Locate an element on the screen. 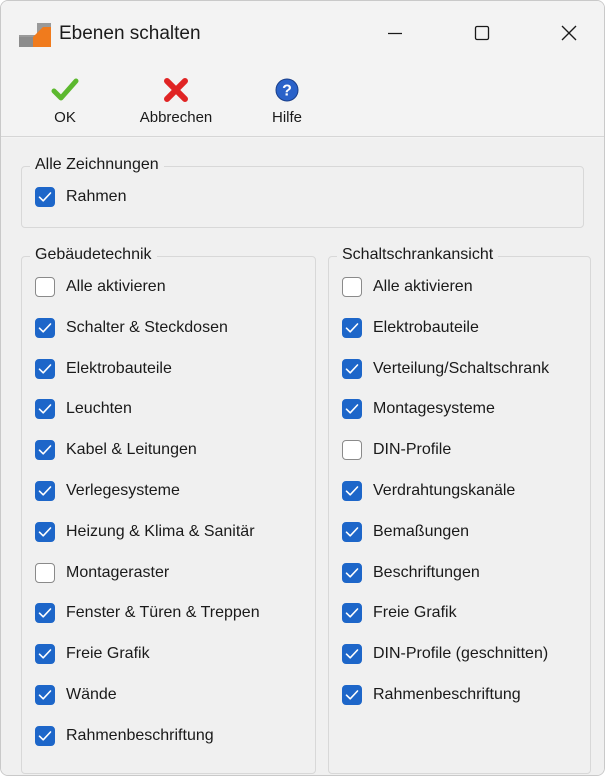  checkbox-item: Montagesysteme is located at coordinates (418, 409).